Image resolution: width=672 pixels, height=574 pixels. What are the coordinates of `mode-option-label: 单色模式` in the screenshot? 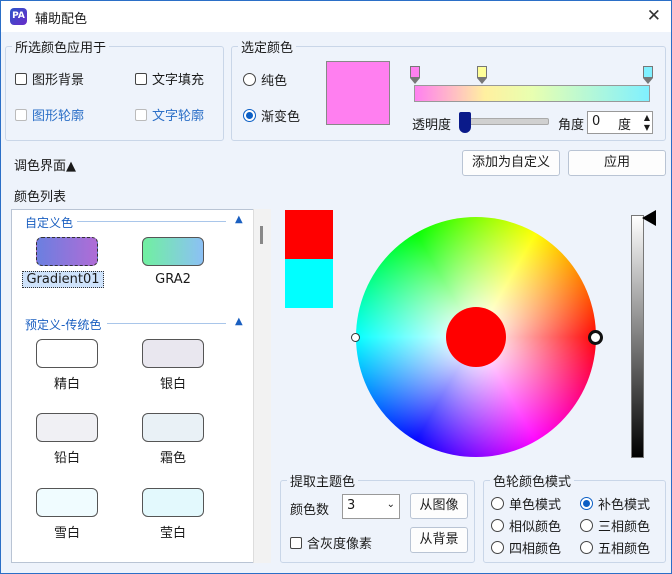 It's located at (535, 505).